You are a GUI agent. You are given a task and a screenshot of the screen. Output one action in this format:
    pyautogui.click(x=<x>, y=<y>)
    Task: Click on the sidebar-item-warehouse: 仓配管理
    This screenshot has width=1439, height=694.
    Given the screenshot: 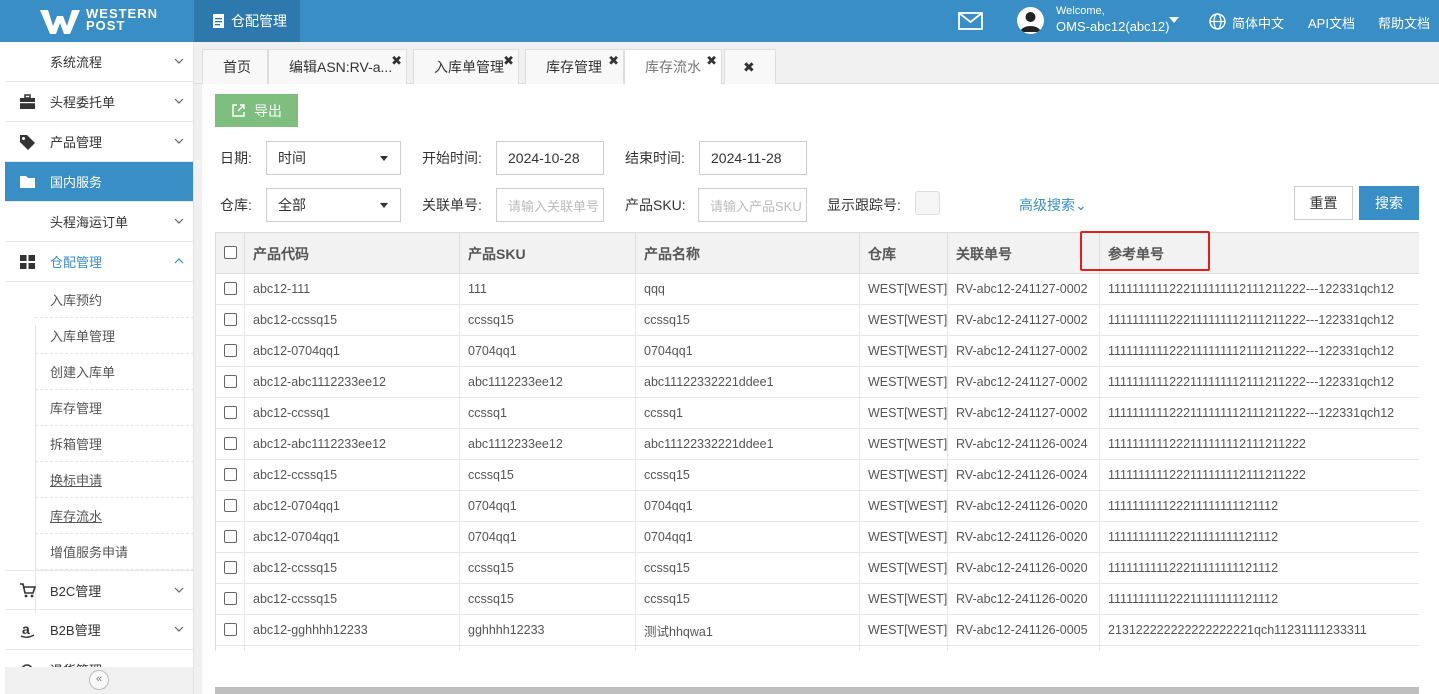 What is the action you would take?
    pyautogui.click(x=99, y=262)
    